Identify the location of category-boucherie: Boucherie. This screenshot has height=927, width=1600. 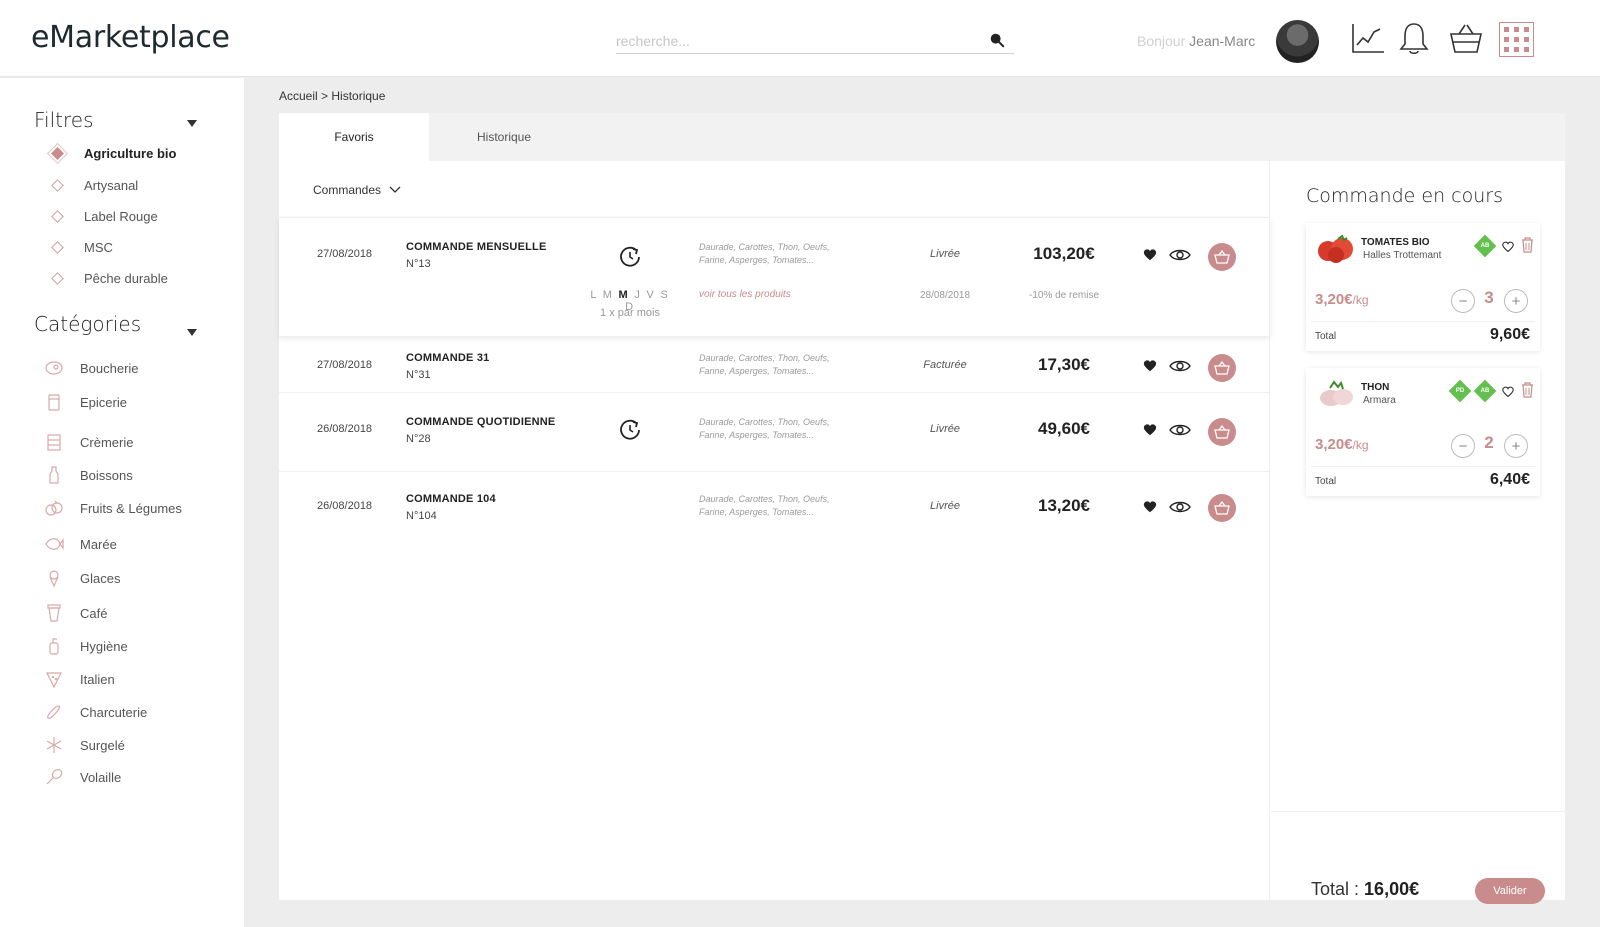
(91, 368).